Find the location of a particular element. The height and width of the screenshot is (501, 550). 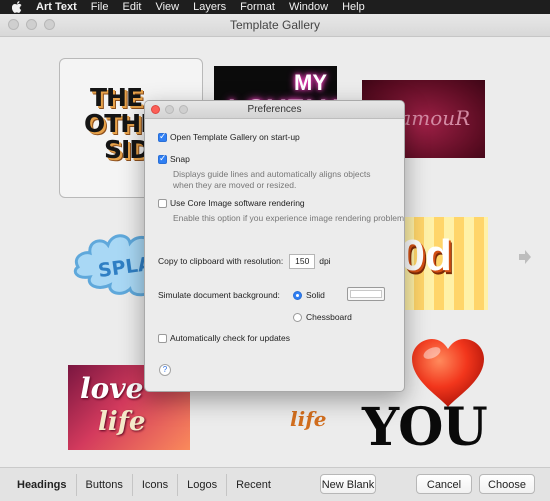

snap-label: Snap is located at coordinates (180, 159).